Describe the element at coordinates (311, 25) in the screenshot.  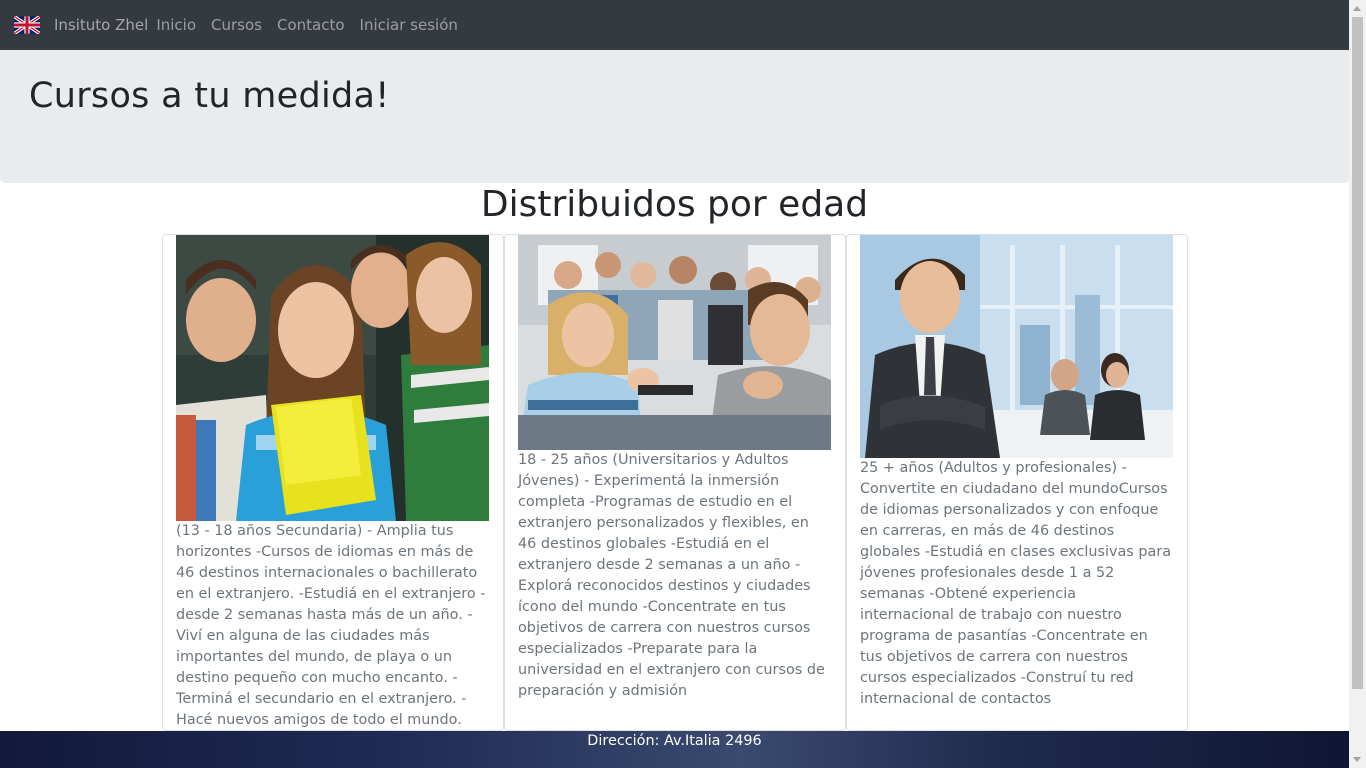
I see `nav-link-contacto: Contacto` at that location.